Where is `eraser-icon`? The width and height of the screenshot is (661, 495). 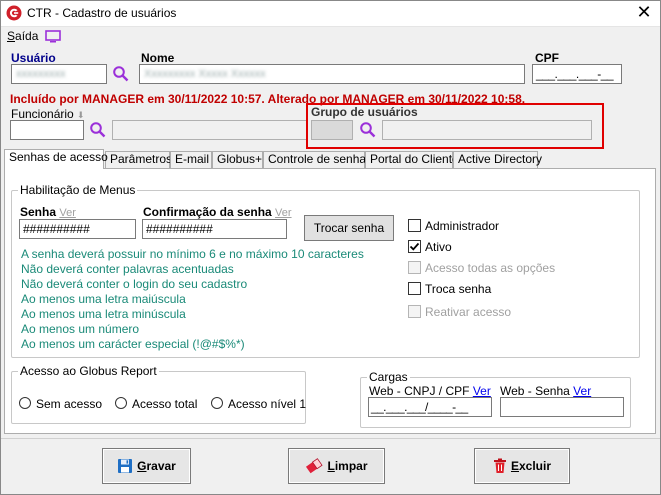 eraser-icon is located at coordinates (315, 466).